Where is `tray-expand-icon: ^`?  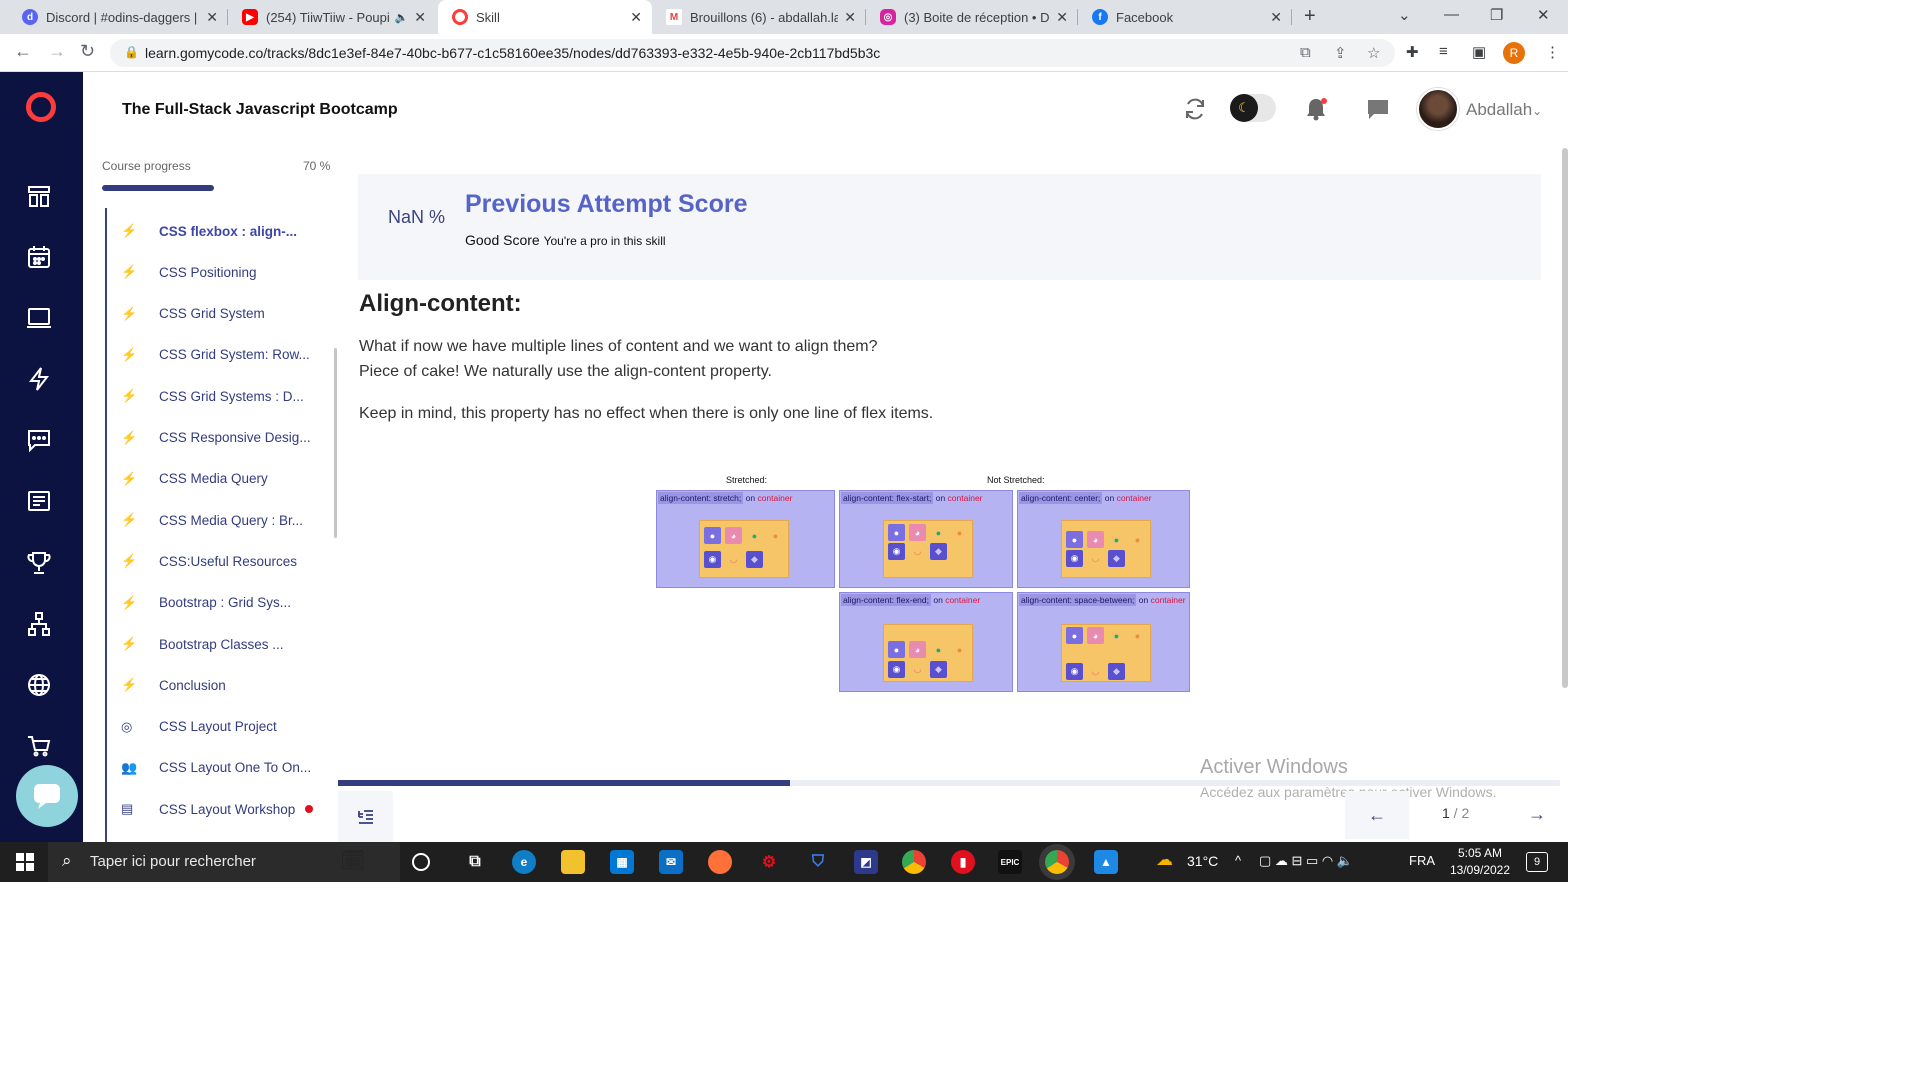 tray-expand-icon: ^ is located at coordinates (1238, 860).